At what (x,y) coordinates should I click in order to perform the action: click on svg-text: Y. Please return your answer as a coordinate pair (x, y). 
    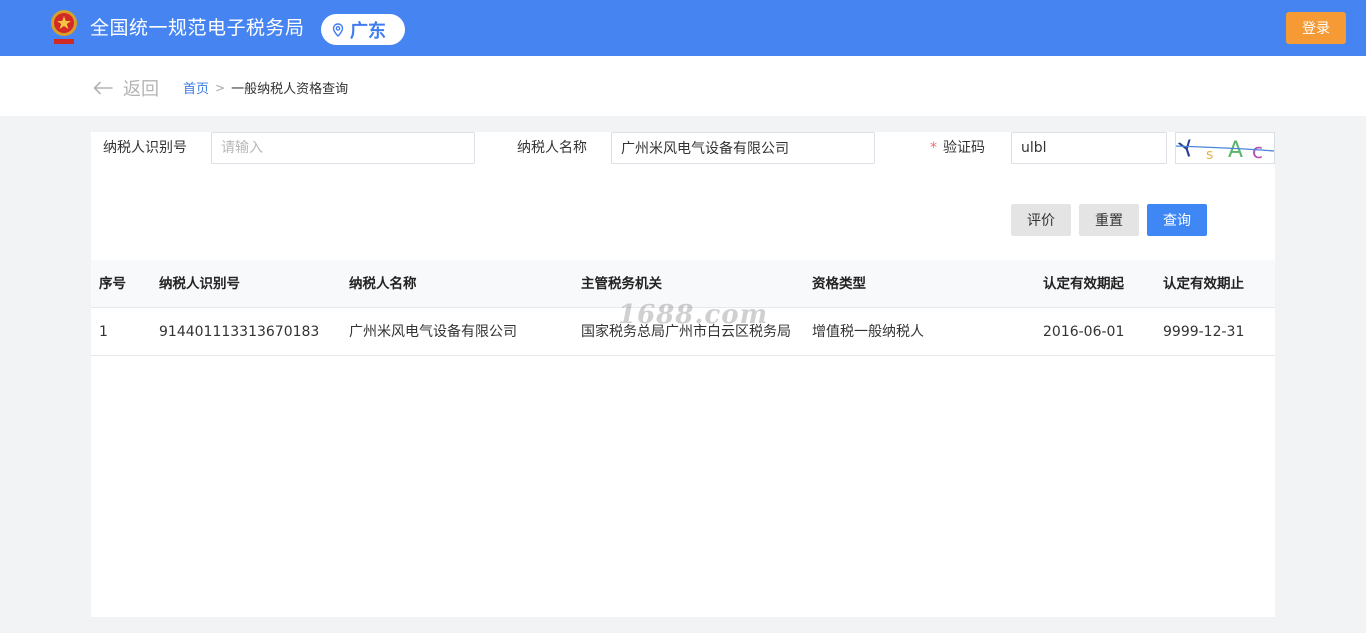
    Looking at the image, I should click on (1187, 149).